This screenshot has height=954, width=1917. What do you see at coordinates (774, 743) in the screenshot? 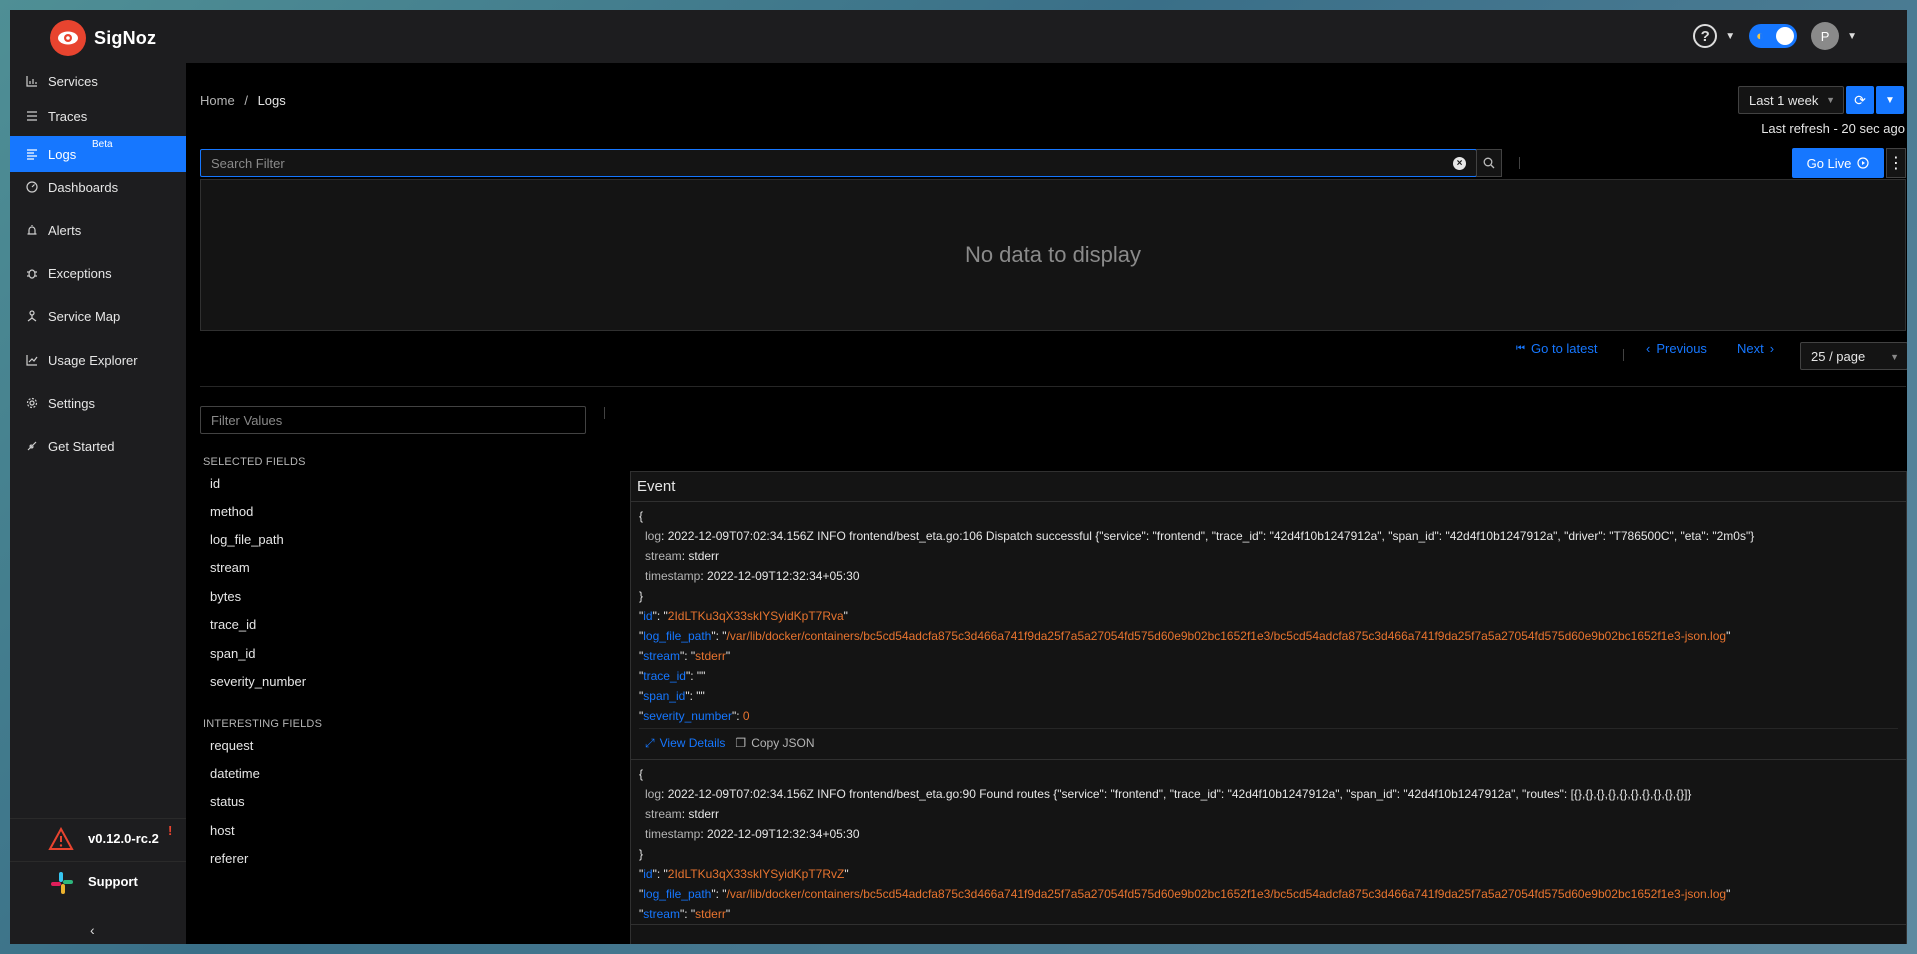
I see `copy-json-button: ❐ Copy JSON` at bounding box center [774, 743].